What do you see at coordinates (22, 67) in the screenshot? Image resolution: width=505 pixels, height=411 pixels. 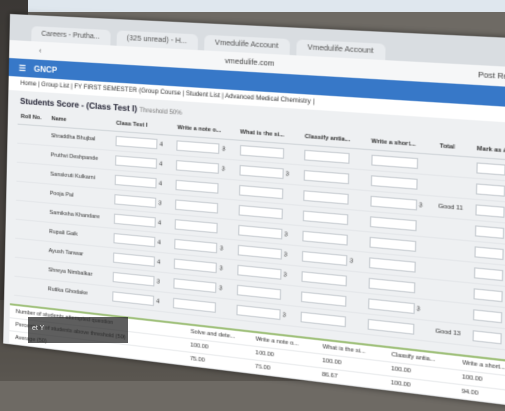 I see `menu-icon: ☰` at bounding box center [22, 67].